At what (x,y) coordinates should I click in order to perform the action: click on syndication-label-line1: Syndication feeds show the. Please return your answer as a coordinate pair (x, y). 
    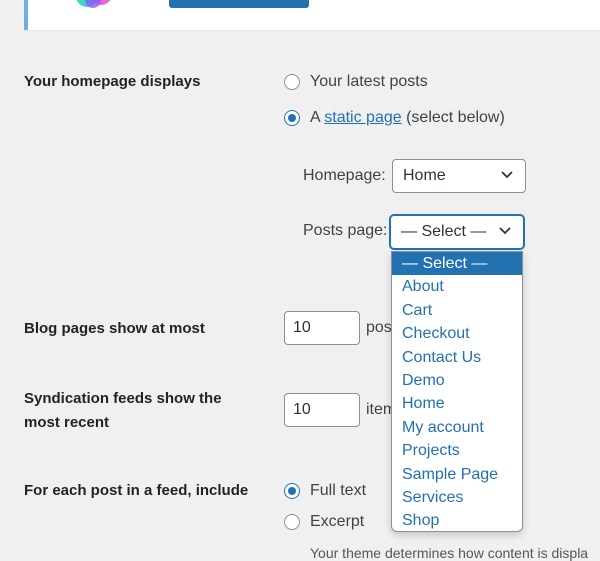
    Looking at the image, I should click on (123, 398).